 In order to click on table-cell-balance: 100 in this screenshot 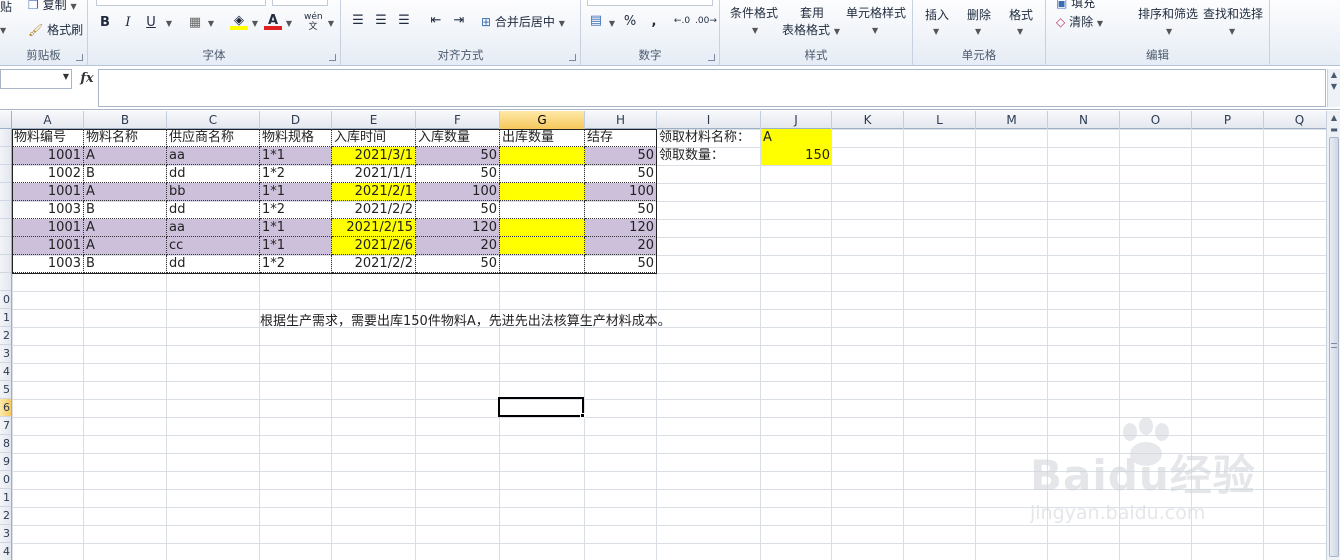, I will do `click(621, 192)`.